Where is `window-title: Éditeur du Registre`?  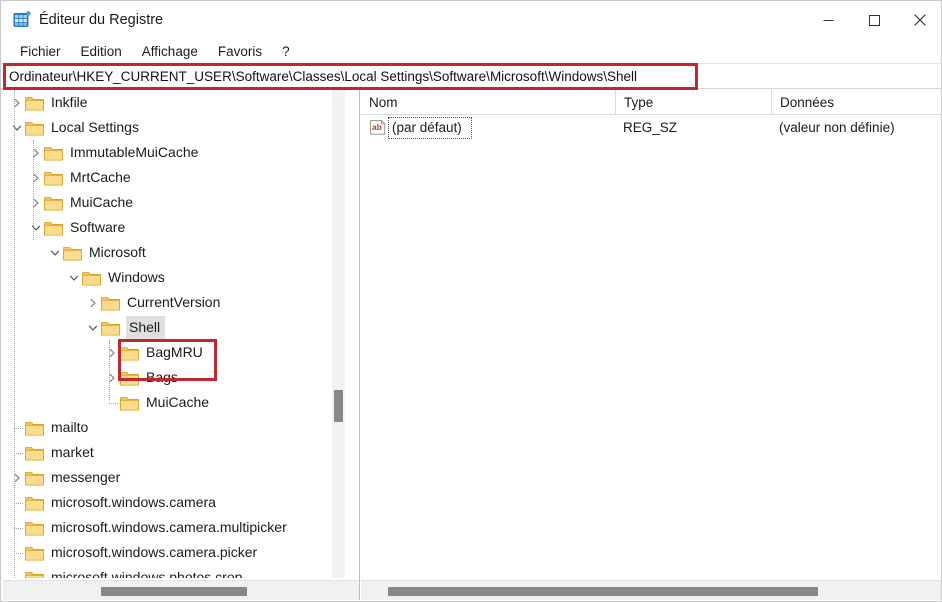
window-title: Éditeur du Registre is located at coordinates (101, 20).